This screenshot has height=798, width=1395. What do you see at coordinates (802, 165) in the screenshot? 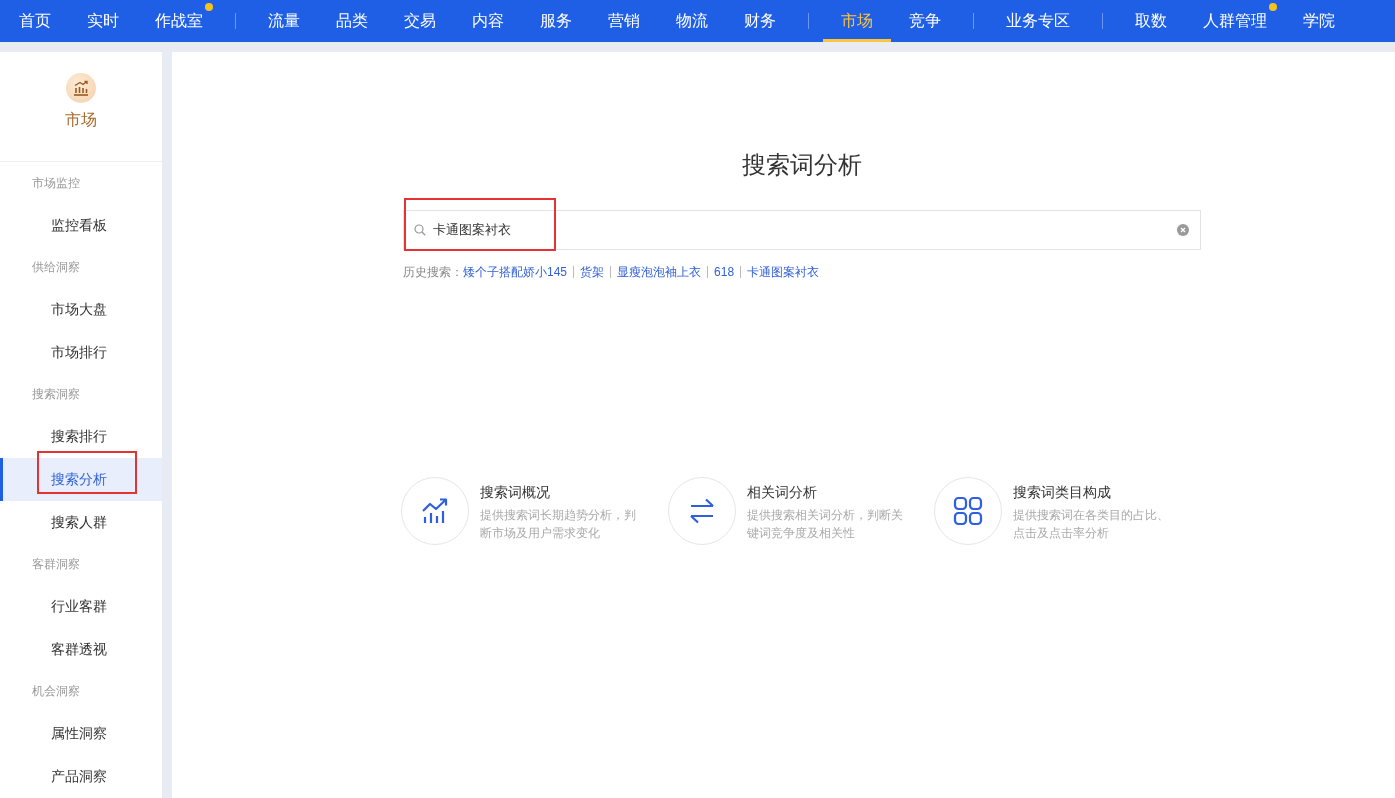
I see `page-title: 搜索词分析` at bounding box center [802, 165].